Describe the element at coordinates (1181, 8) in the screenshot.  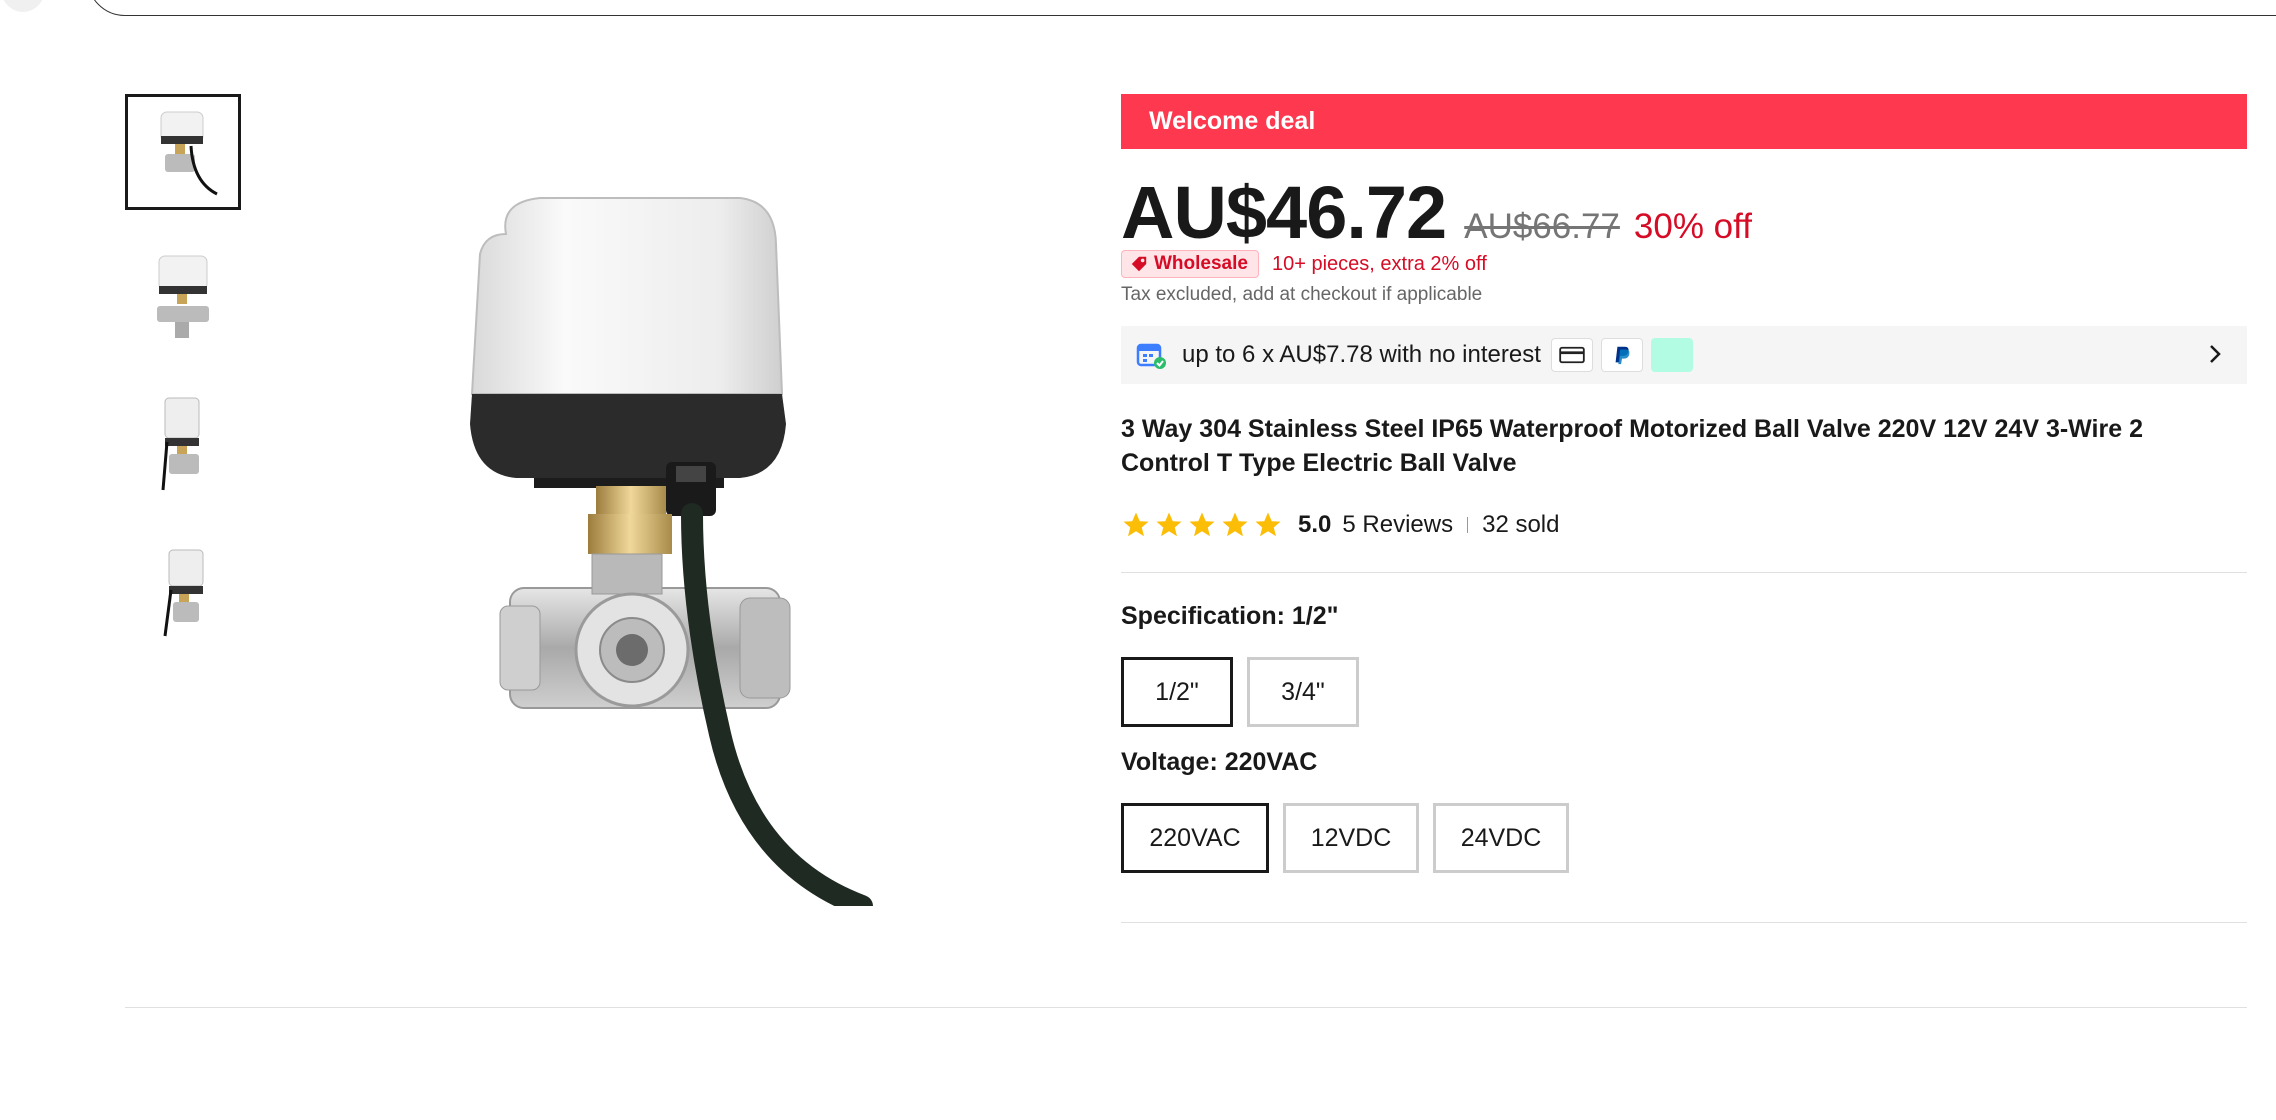
I see `search-bar` at that location.